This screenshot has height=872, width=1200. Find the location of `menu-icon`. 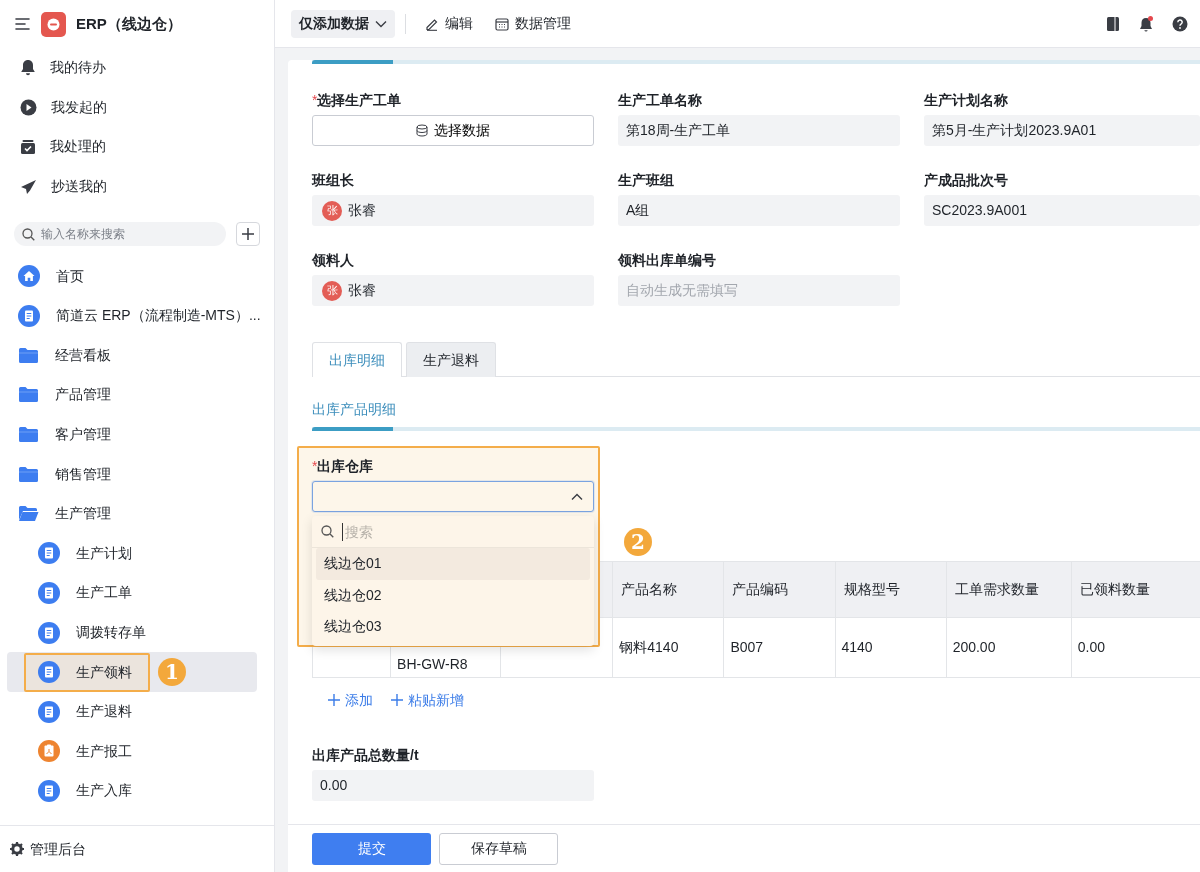

menu-icon is located at coordinates (23, 24).